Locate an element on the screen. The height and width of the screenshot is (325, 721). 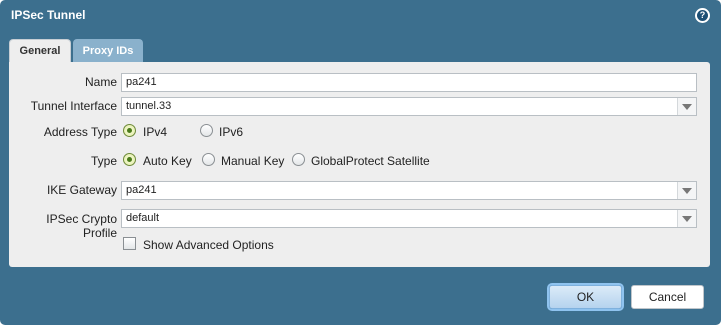
tab-general: General is located at coordinates (40, 51).